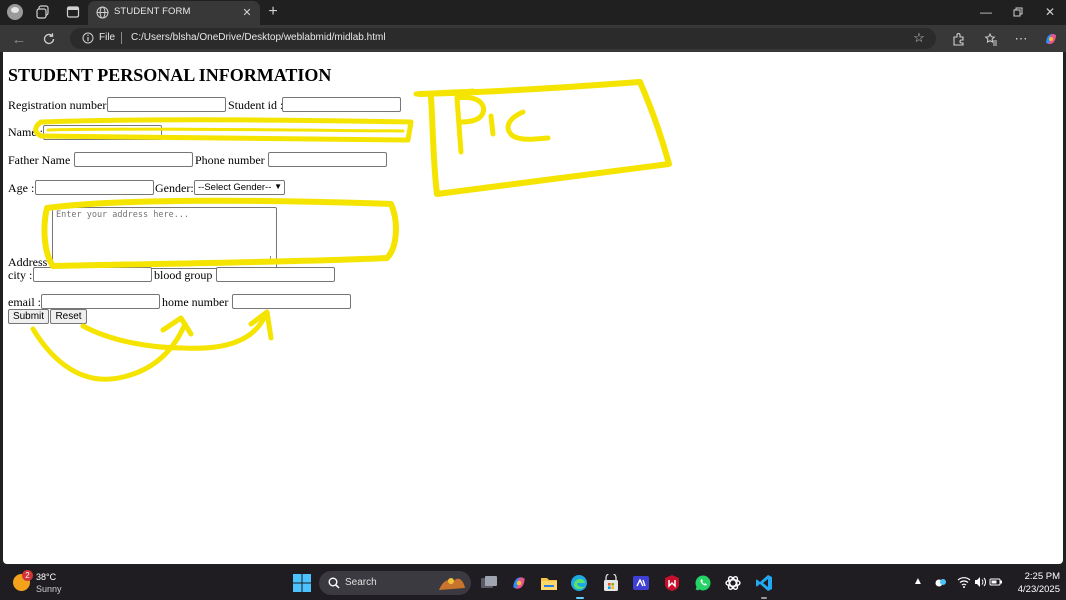  I want to click on phone-number-input, so click(327, 159).